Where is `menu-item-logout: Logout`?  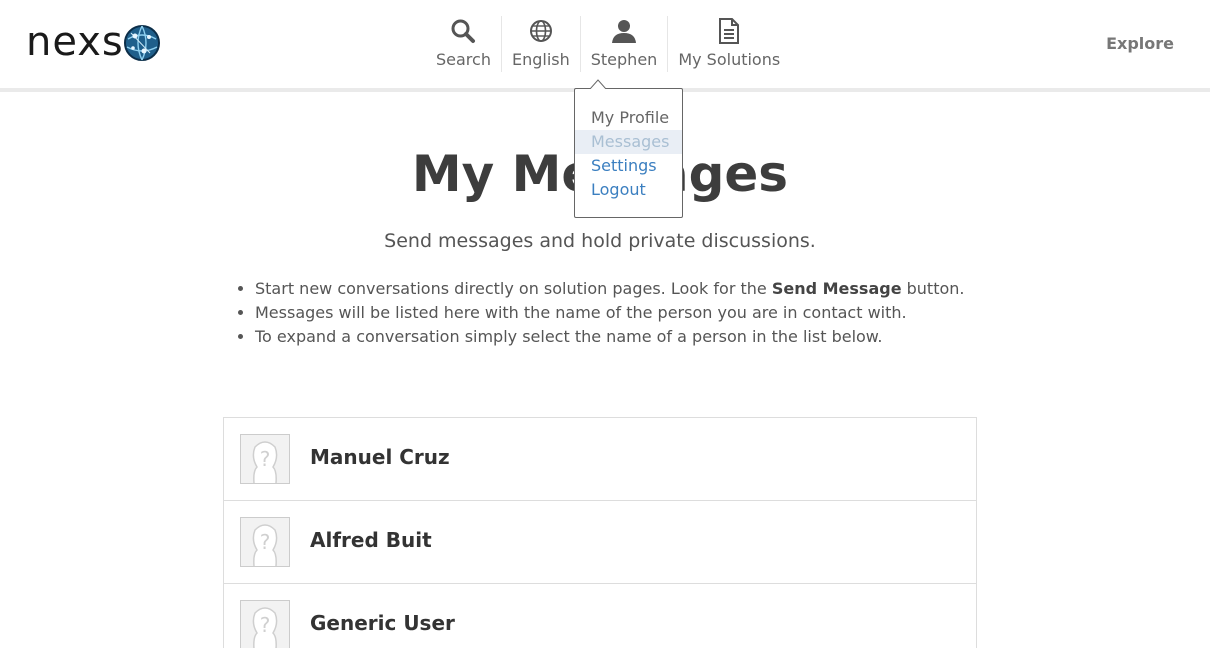
menu-item-logout: Logout is located at coordinates (628, 190).